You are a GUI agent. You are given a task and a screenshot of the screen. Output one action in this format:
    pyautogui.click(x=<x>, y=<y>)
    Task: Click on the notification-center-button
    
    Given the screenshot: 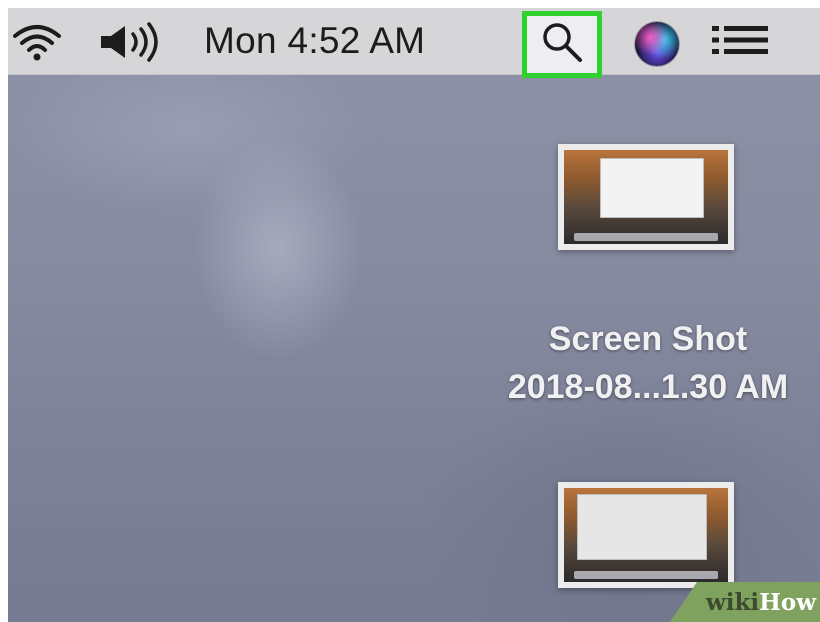 What is the action you would take?
    pyautogui.click(x=740, y=42)
    